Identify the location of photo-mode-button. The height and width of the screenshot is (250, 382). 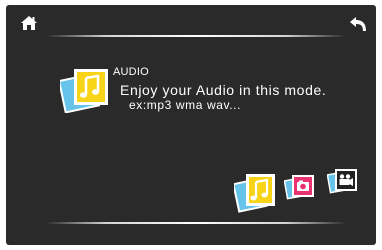
(300, 186).